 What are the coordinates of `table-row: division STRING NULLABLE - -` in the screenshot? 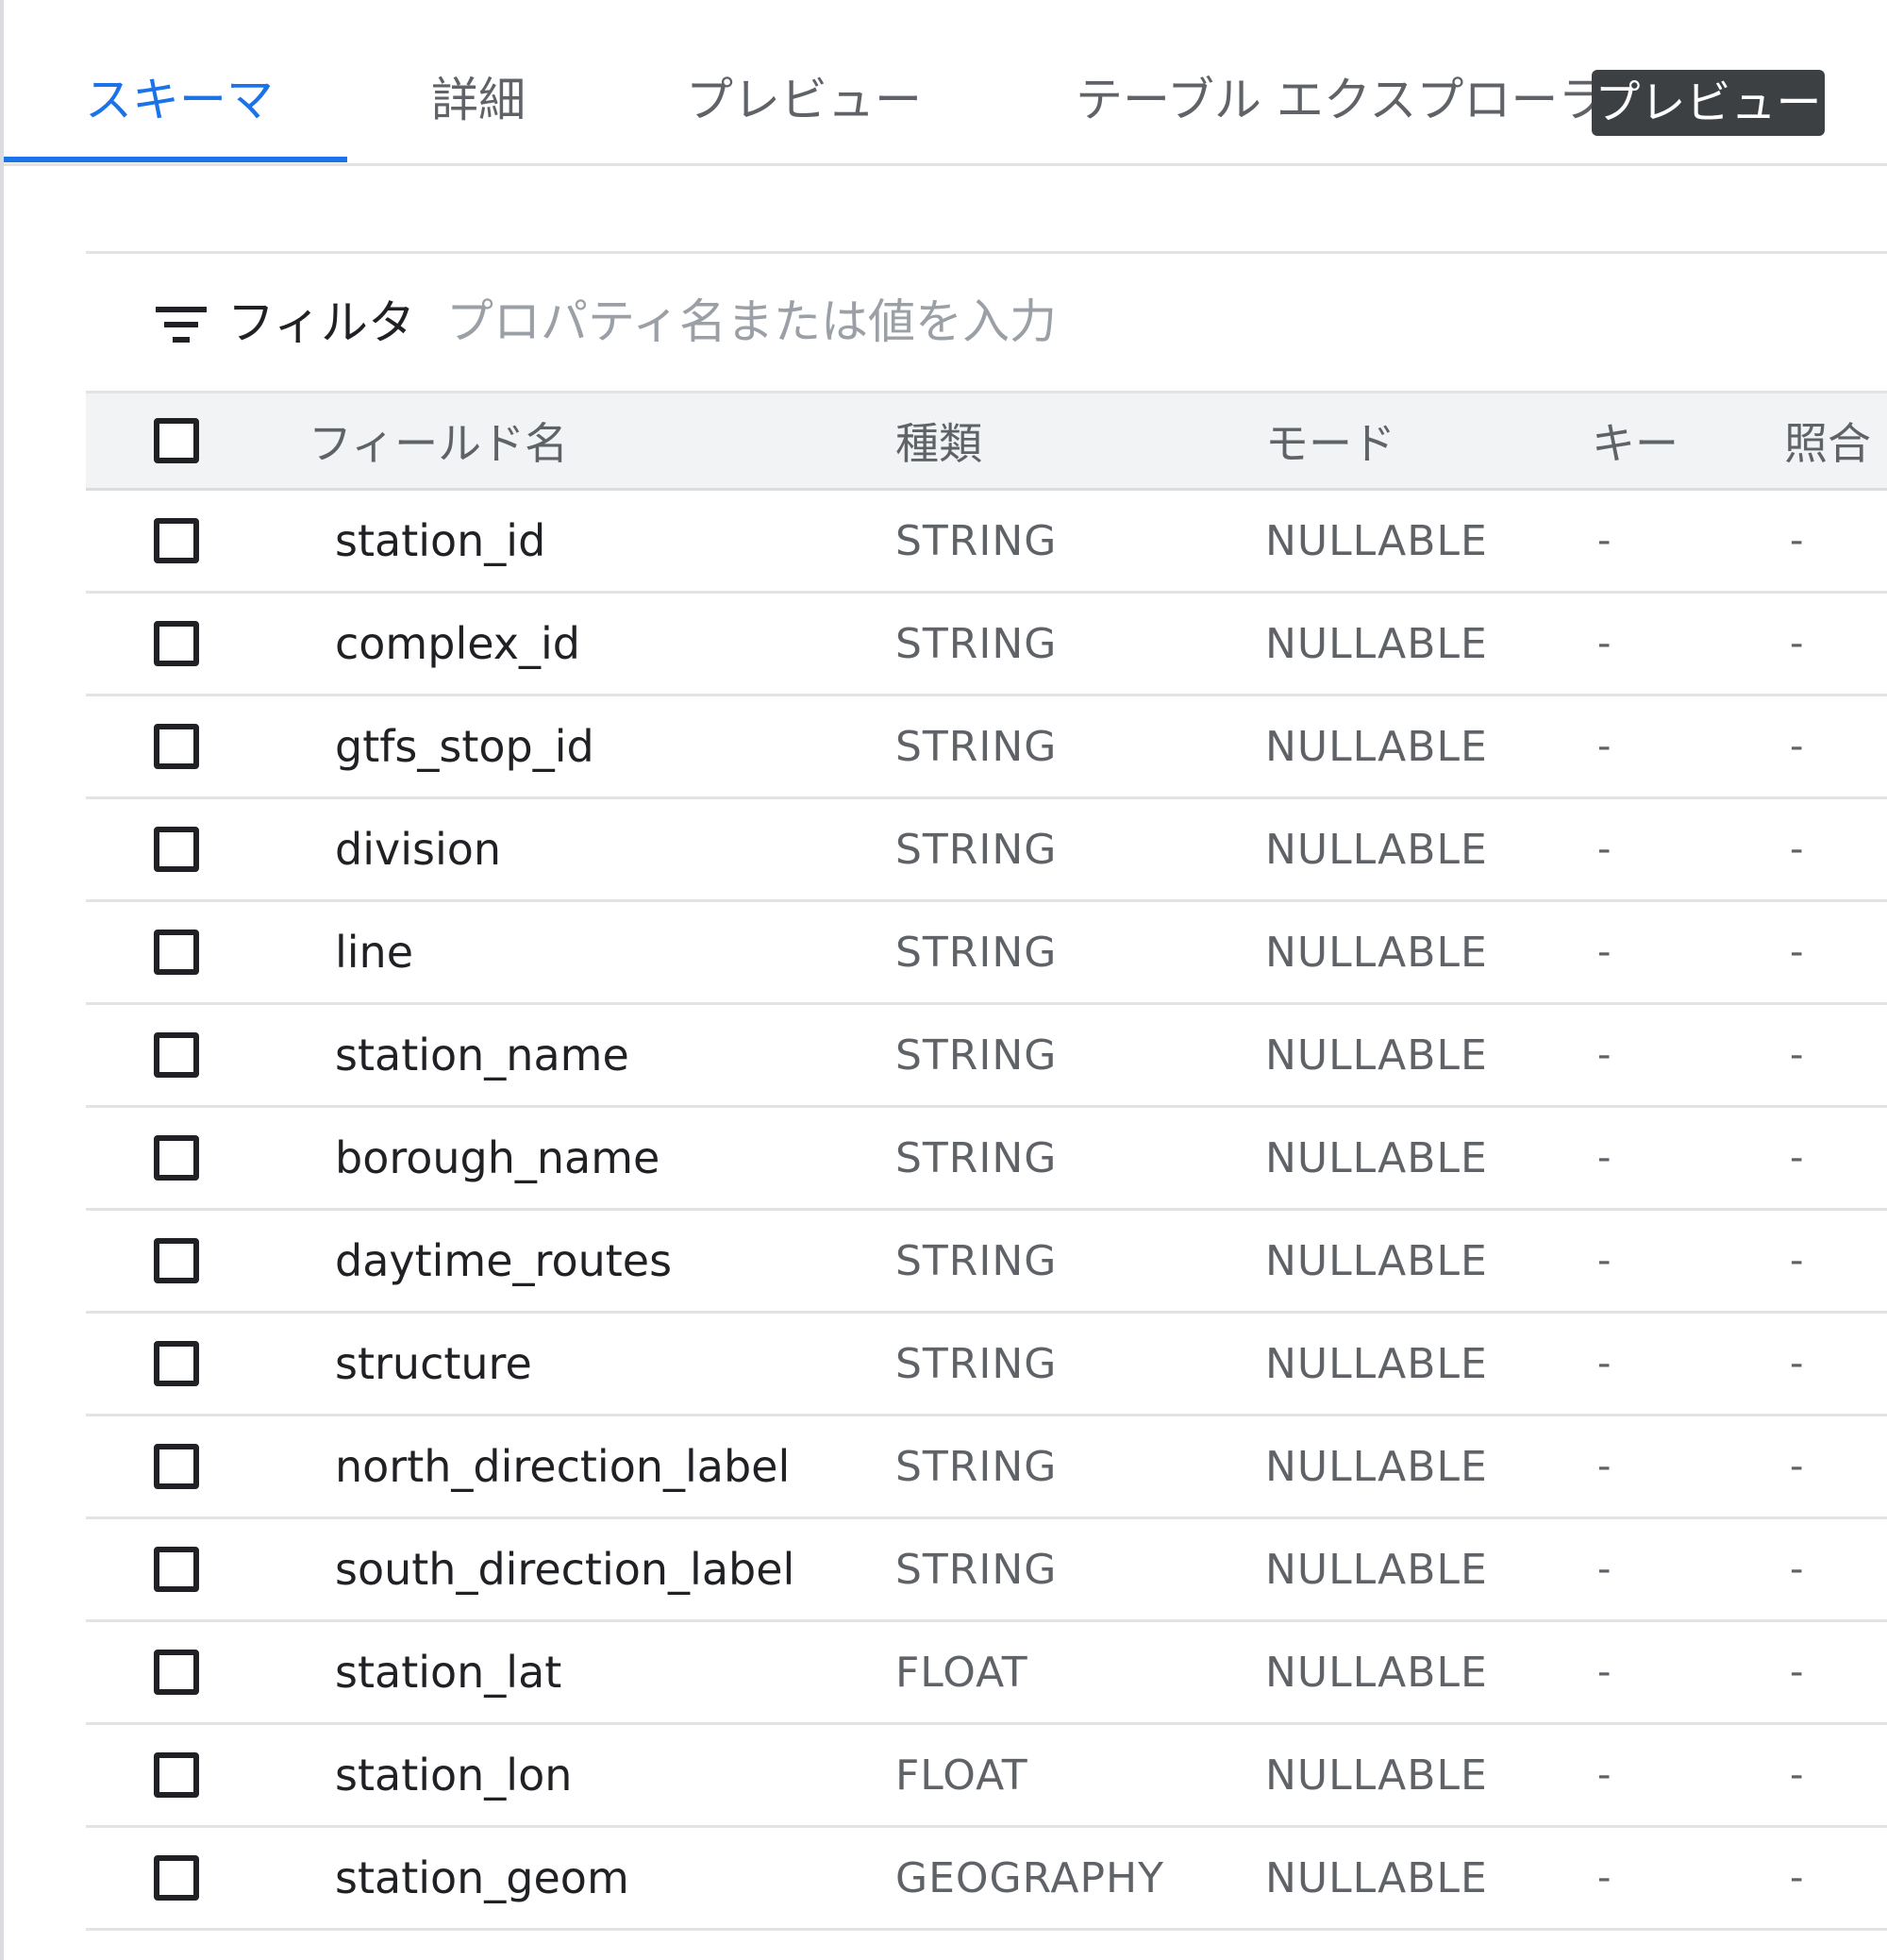 It's located at (986, 850).